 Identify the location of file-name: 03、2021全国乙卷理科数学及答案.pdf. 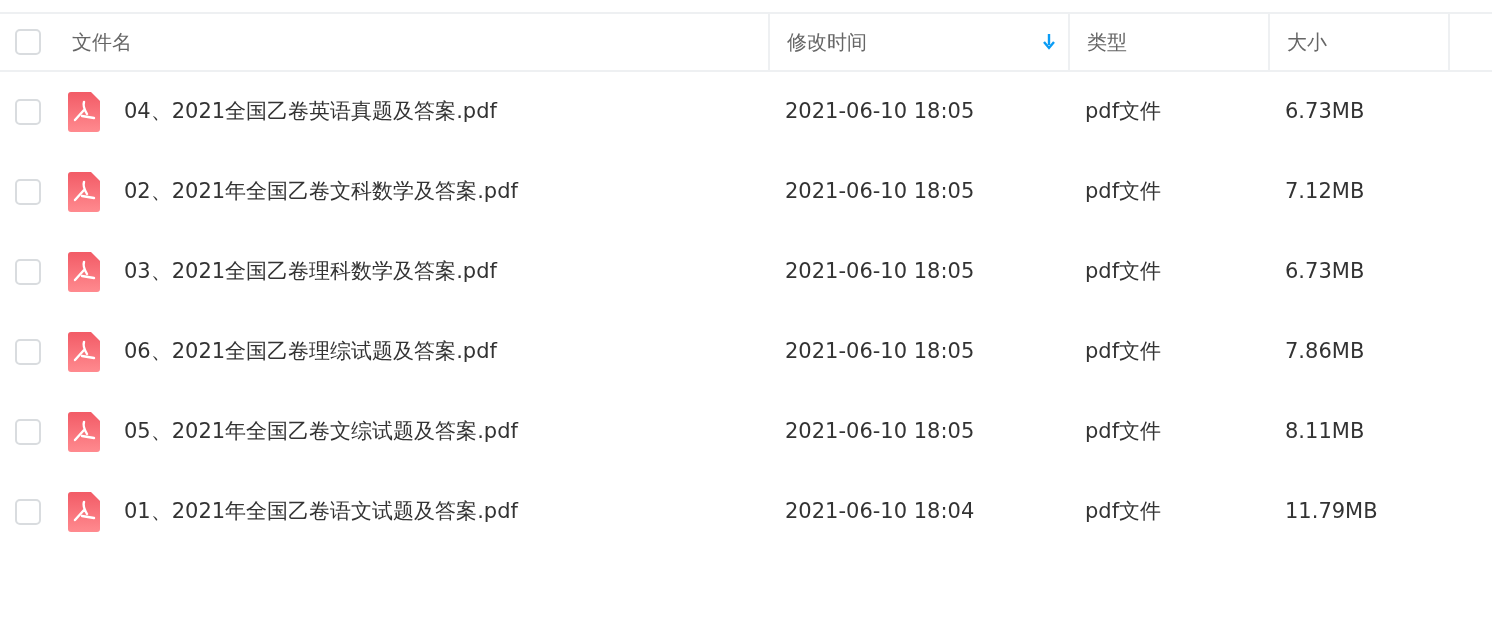
(310, 272).